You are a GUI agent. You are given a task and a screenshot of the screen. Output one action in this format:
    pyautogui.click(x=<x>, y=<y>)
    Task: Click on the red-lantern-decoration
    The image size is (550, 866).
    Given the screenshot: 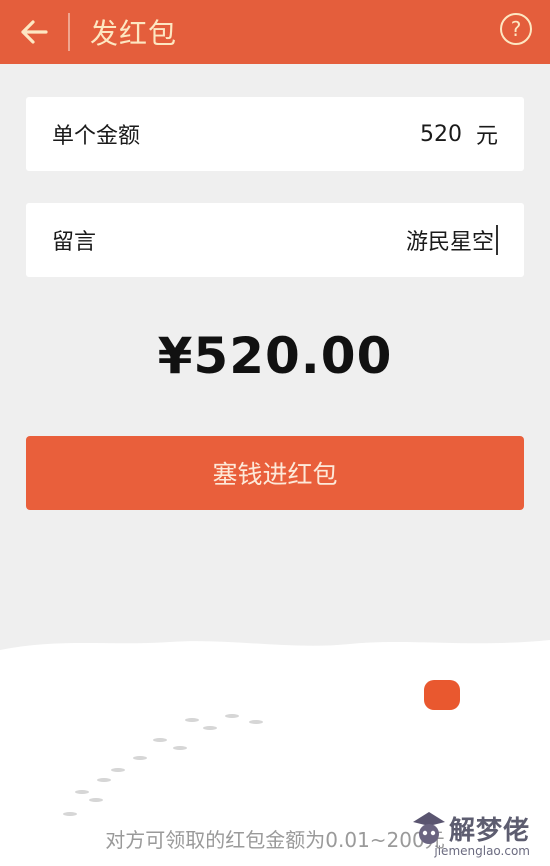 What is the action you would take?
    pyautogui.click(x=442, y=695)
    